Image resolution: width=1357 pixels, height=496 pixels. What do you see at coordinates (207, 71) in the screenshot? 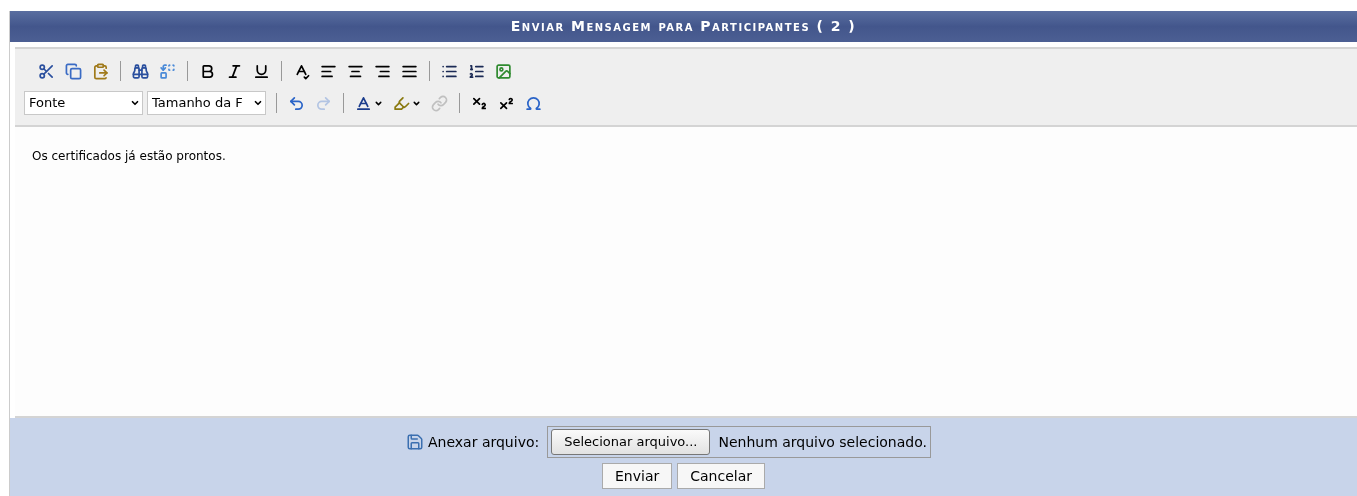
I see `bold-icon` at bounding box center [207, 71].